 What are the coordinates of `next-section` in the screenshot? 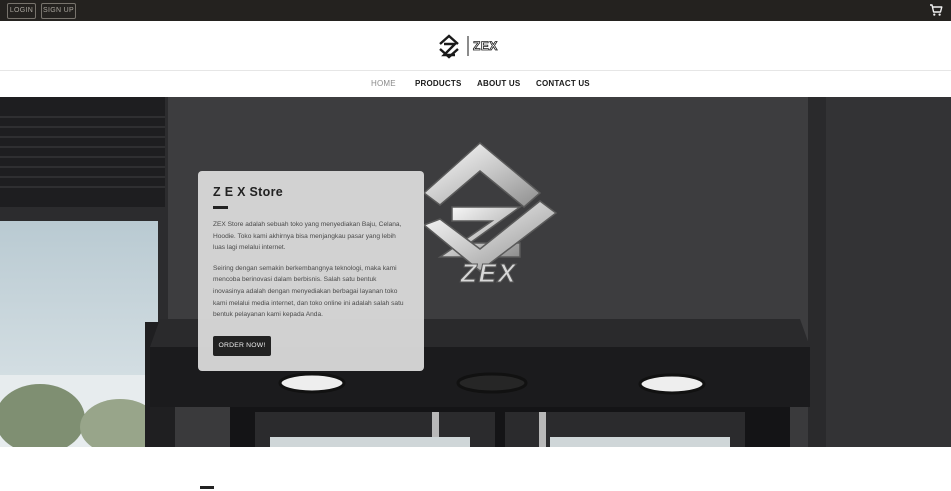 It's located at (475, 469).